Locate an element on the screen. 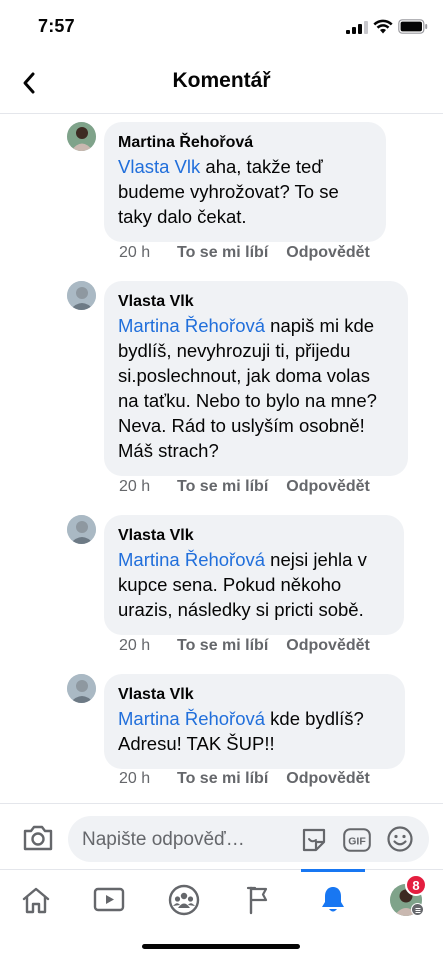  header: Komentář is located at coordinates (221, 85).